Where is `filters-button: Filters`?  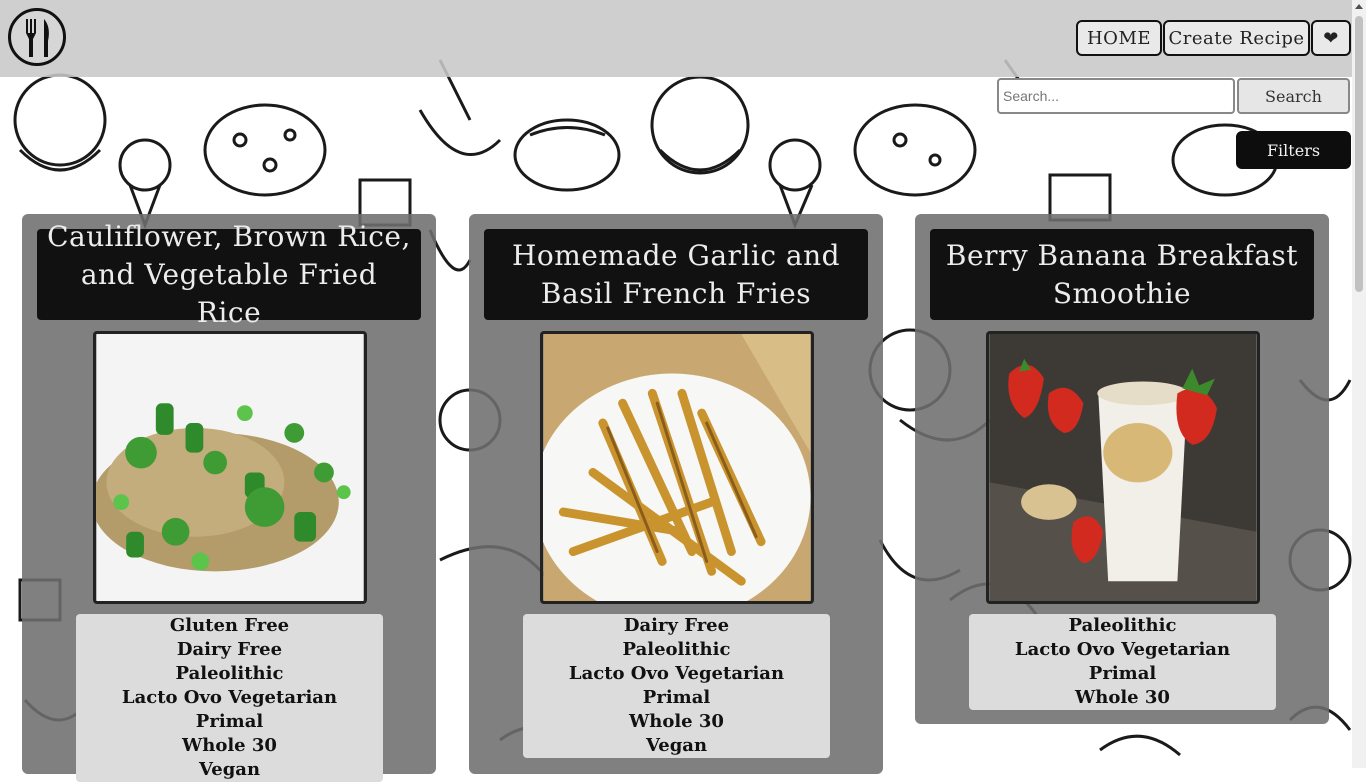
filters-button: Filters is located at coordinates (1293, 150).